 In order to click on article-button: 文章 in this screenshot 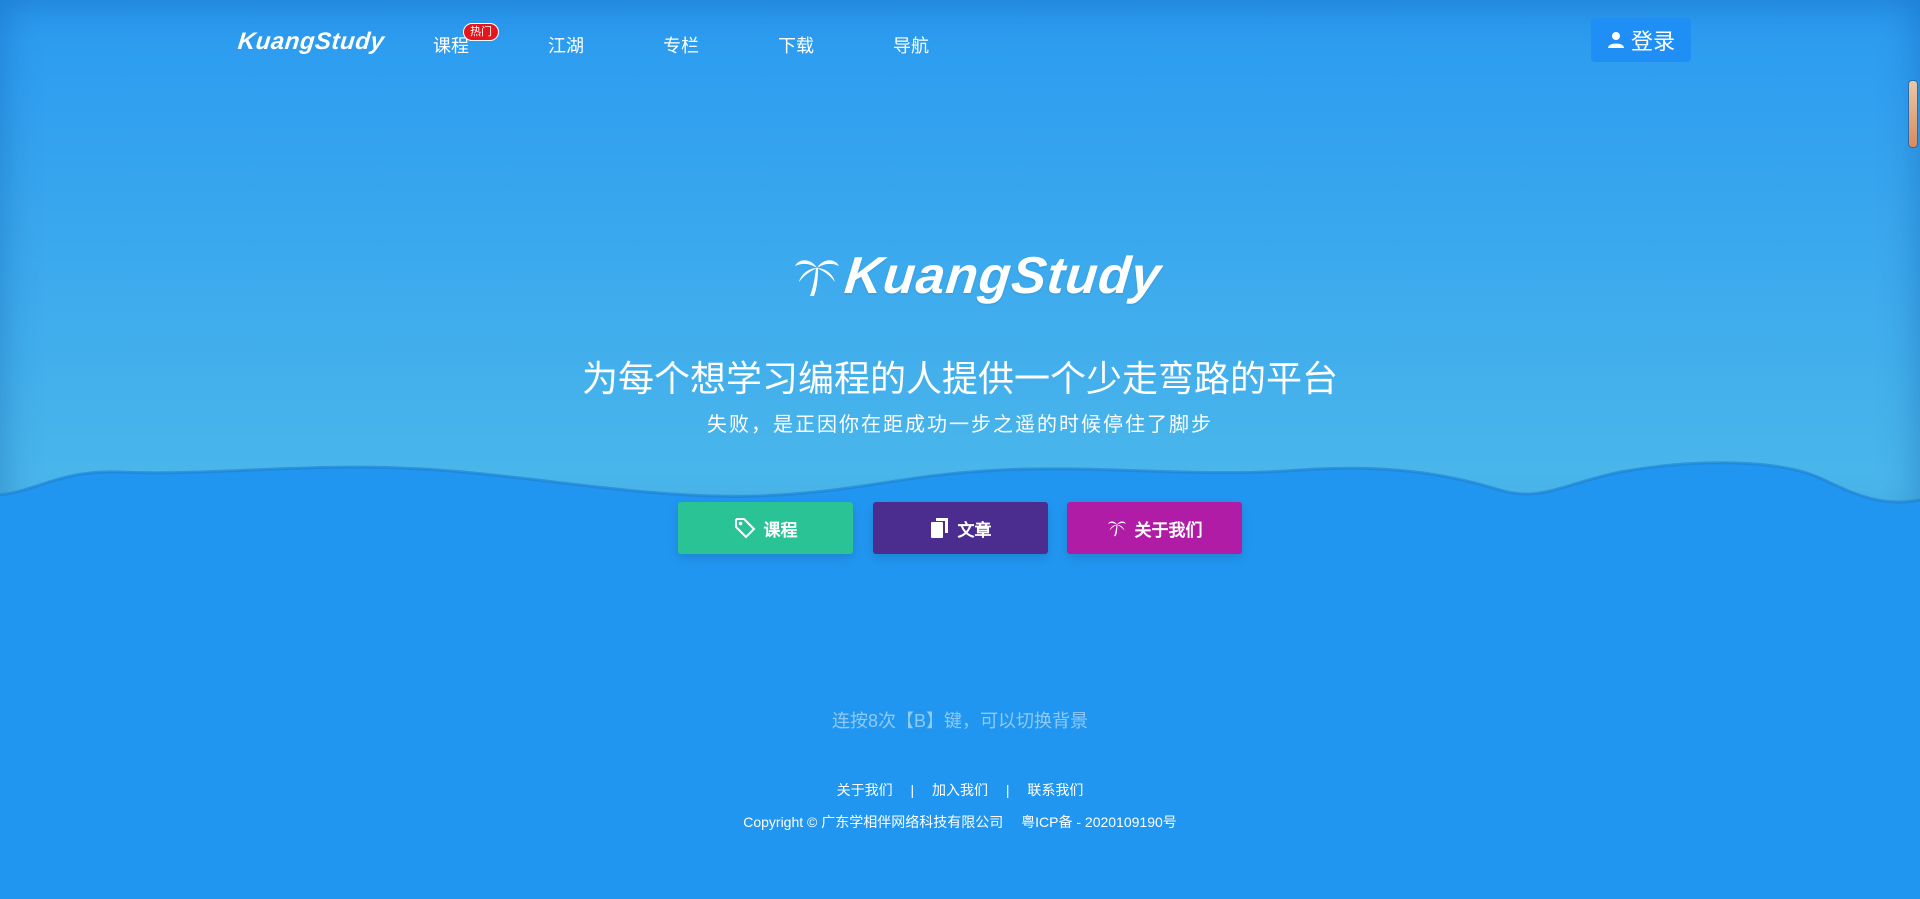, I will do `click(960, 528)`.